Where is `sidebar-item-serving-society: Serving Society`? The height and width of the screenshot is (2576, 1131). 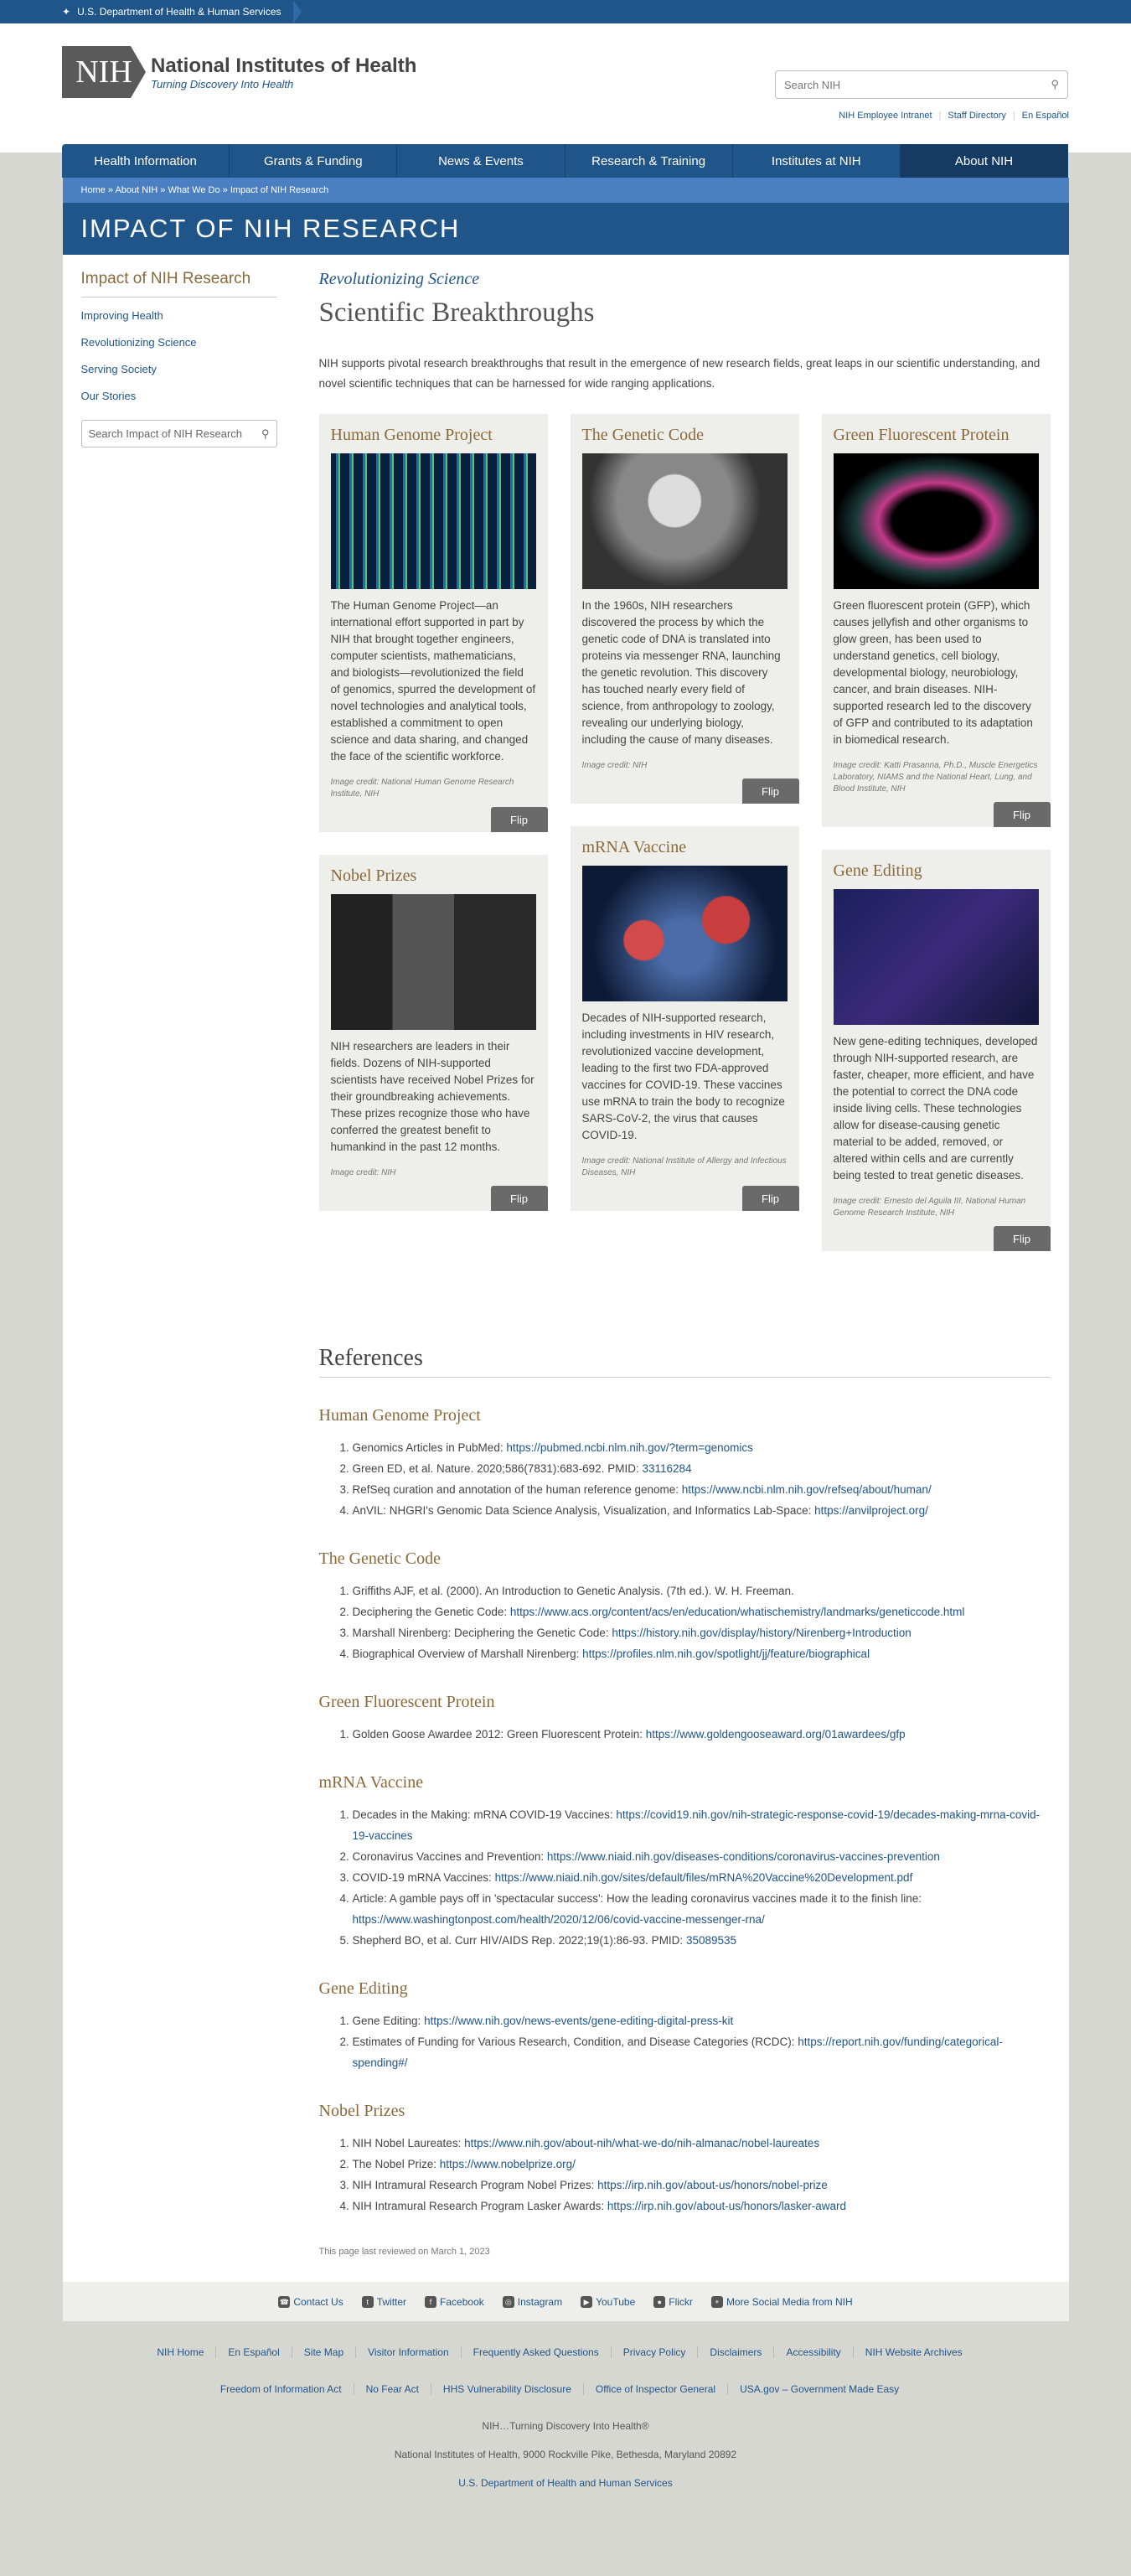
sidebar-item-serving-society: Serving Society is located at coordinates (179, 369).